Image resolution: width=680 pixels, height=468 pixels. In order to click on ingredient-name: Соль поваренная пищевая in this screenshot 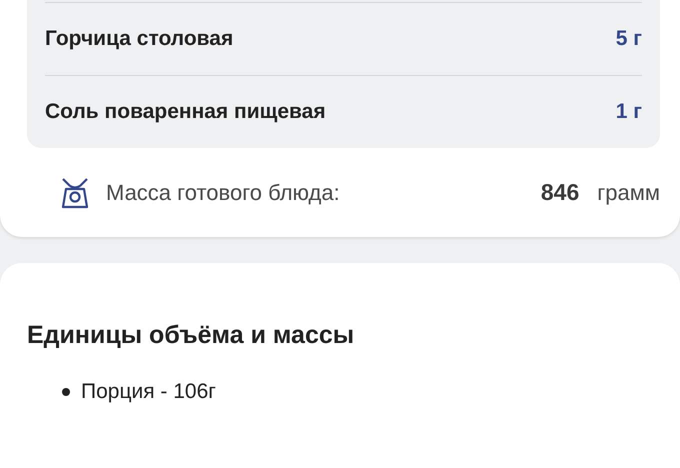, I will do `click(185, 112)`.